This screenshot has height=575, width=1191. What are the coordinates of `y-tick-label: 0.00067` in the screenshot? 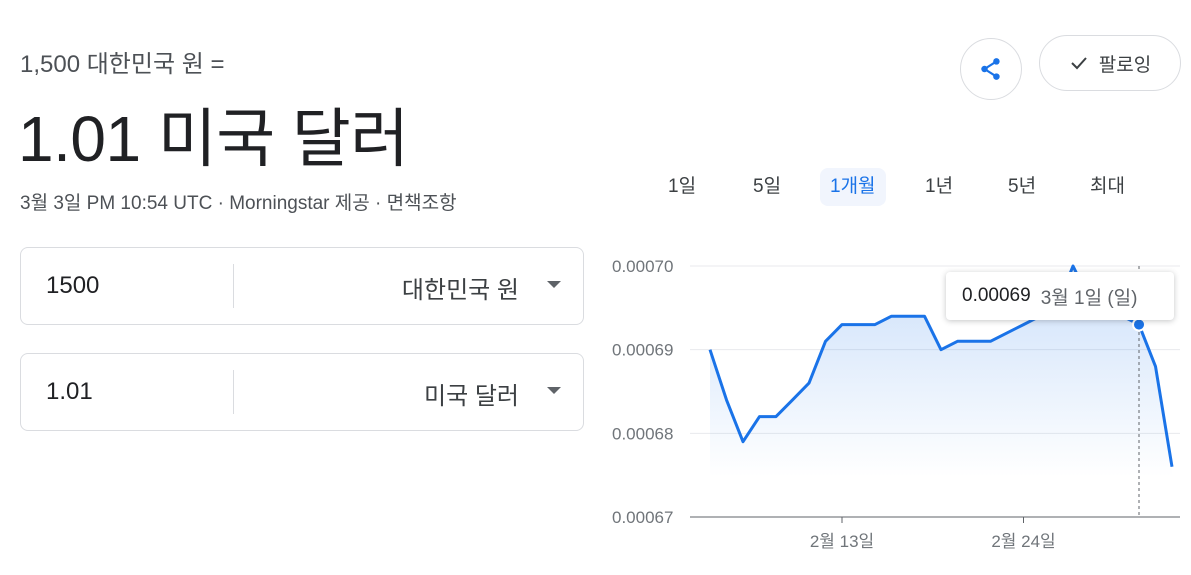 It's located at (642, 517).